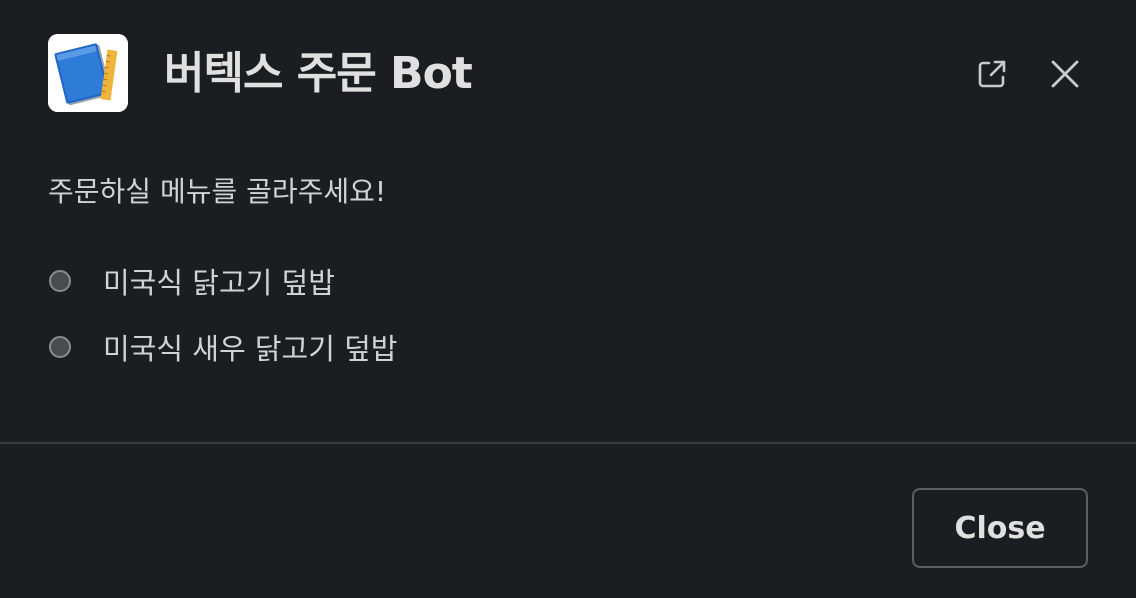 The image size is (1136, 598). I want to click on close-x-button, so click(1065, 74).